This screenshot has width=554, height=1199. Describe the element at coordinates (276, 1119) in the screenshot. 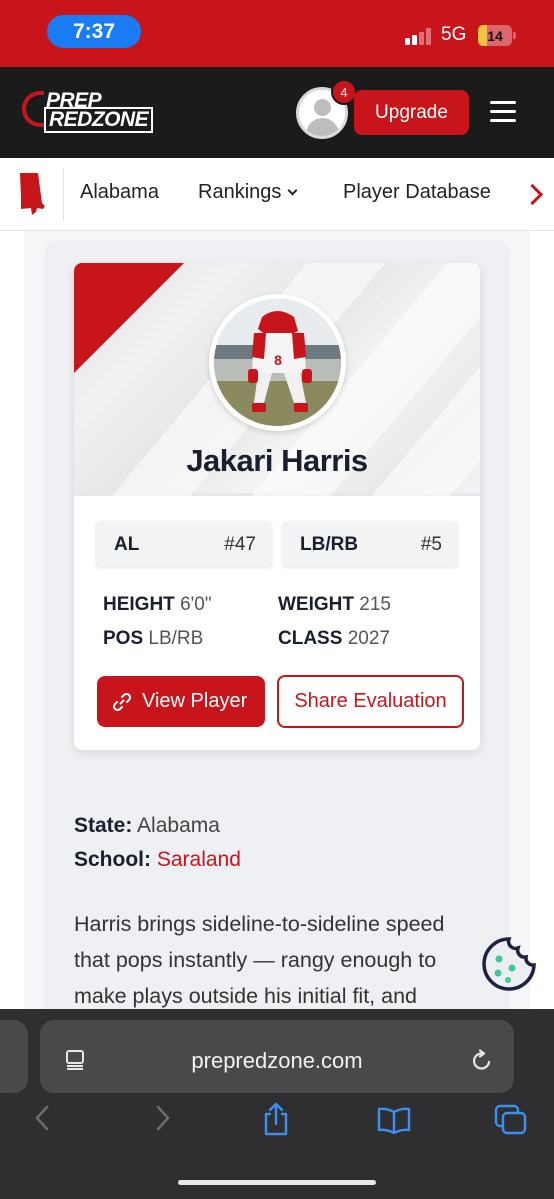

I see `share-icon` at that location.